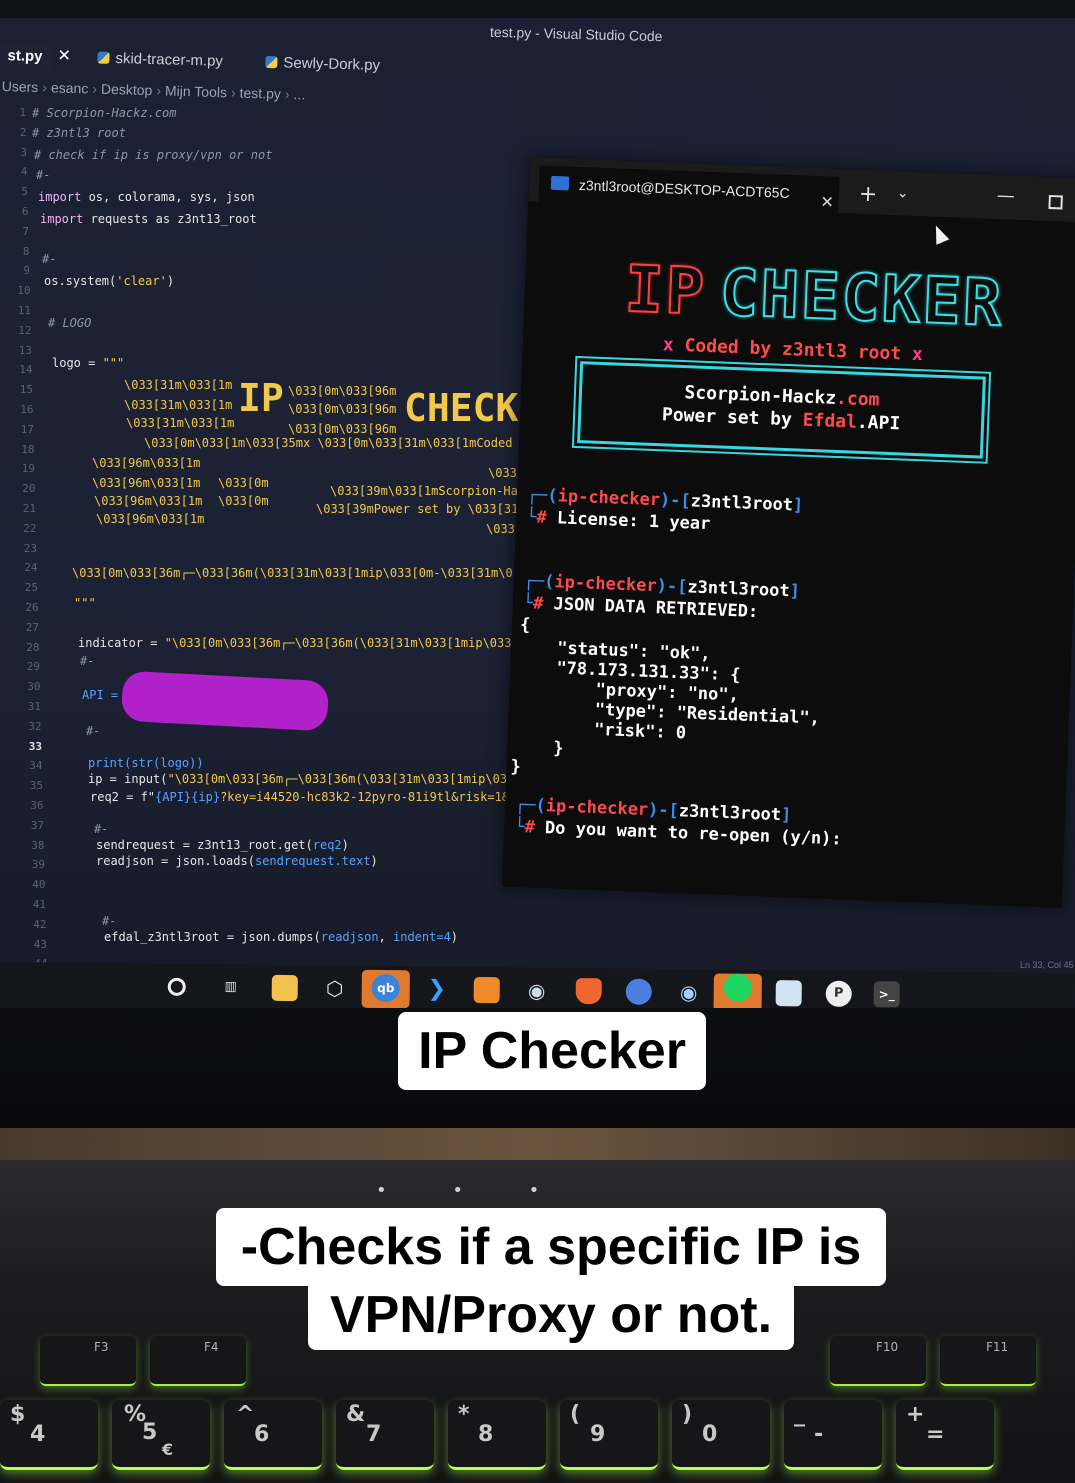 Image resolution: width=1075 pixels, height=1483 pixels. What do you see at coordinates (666, 291) in the screenshot?
I see `banner-ip: IP` at bounding box center [666, 291].